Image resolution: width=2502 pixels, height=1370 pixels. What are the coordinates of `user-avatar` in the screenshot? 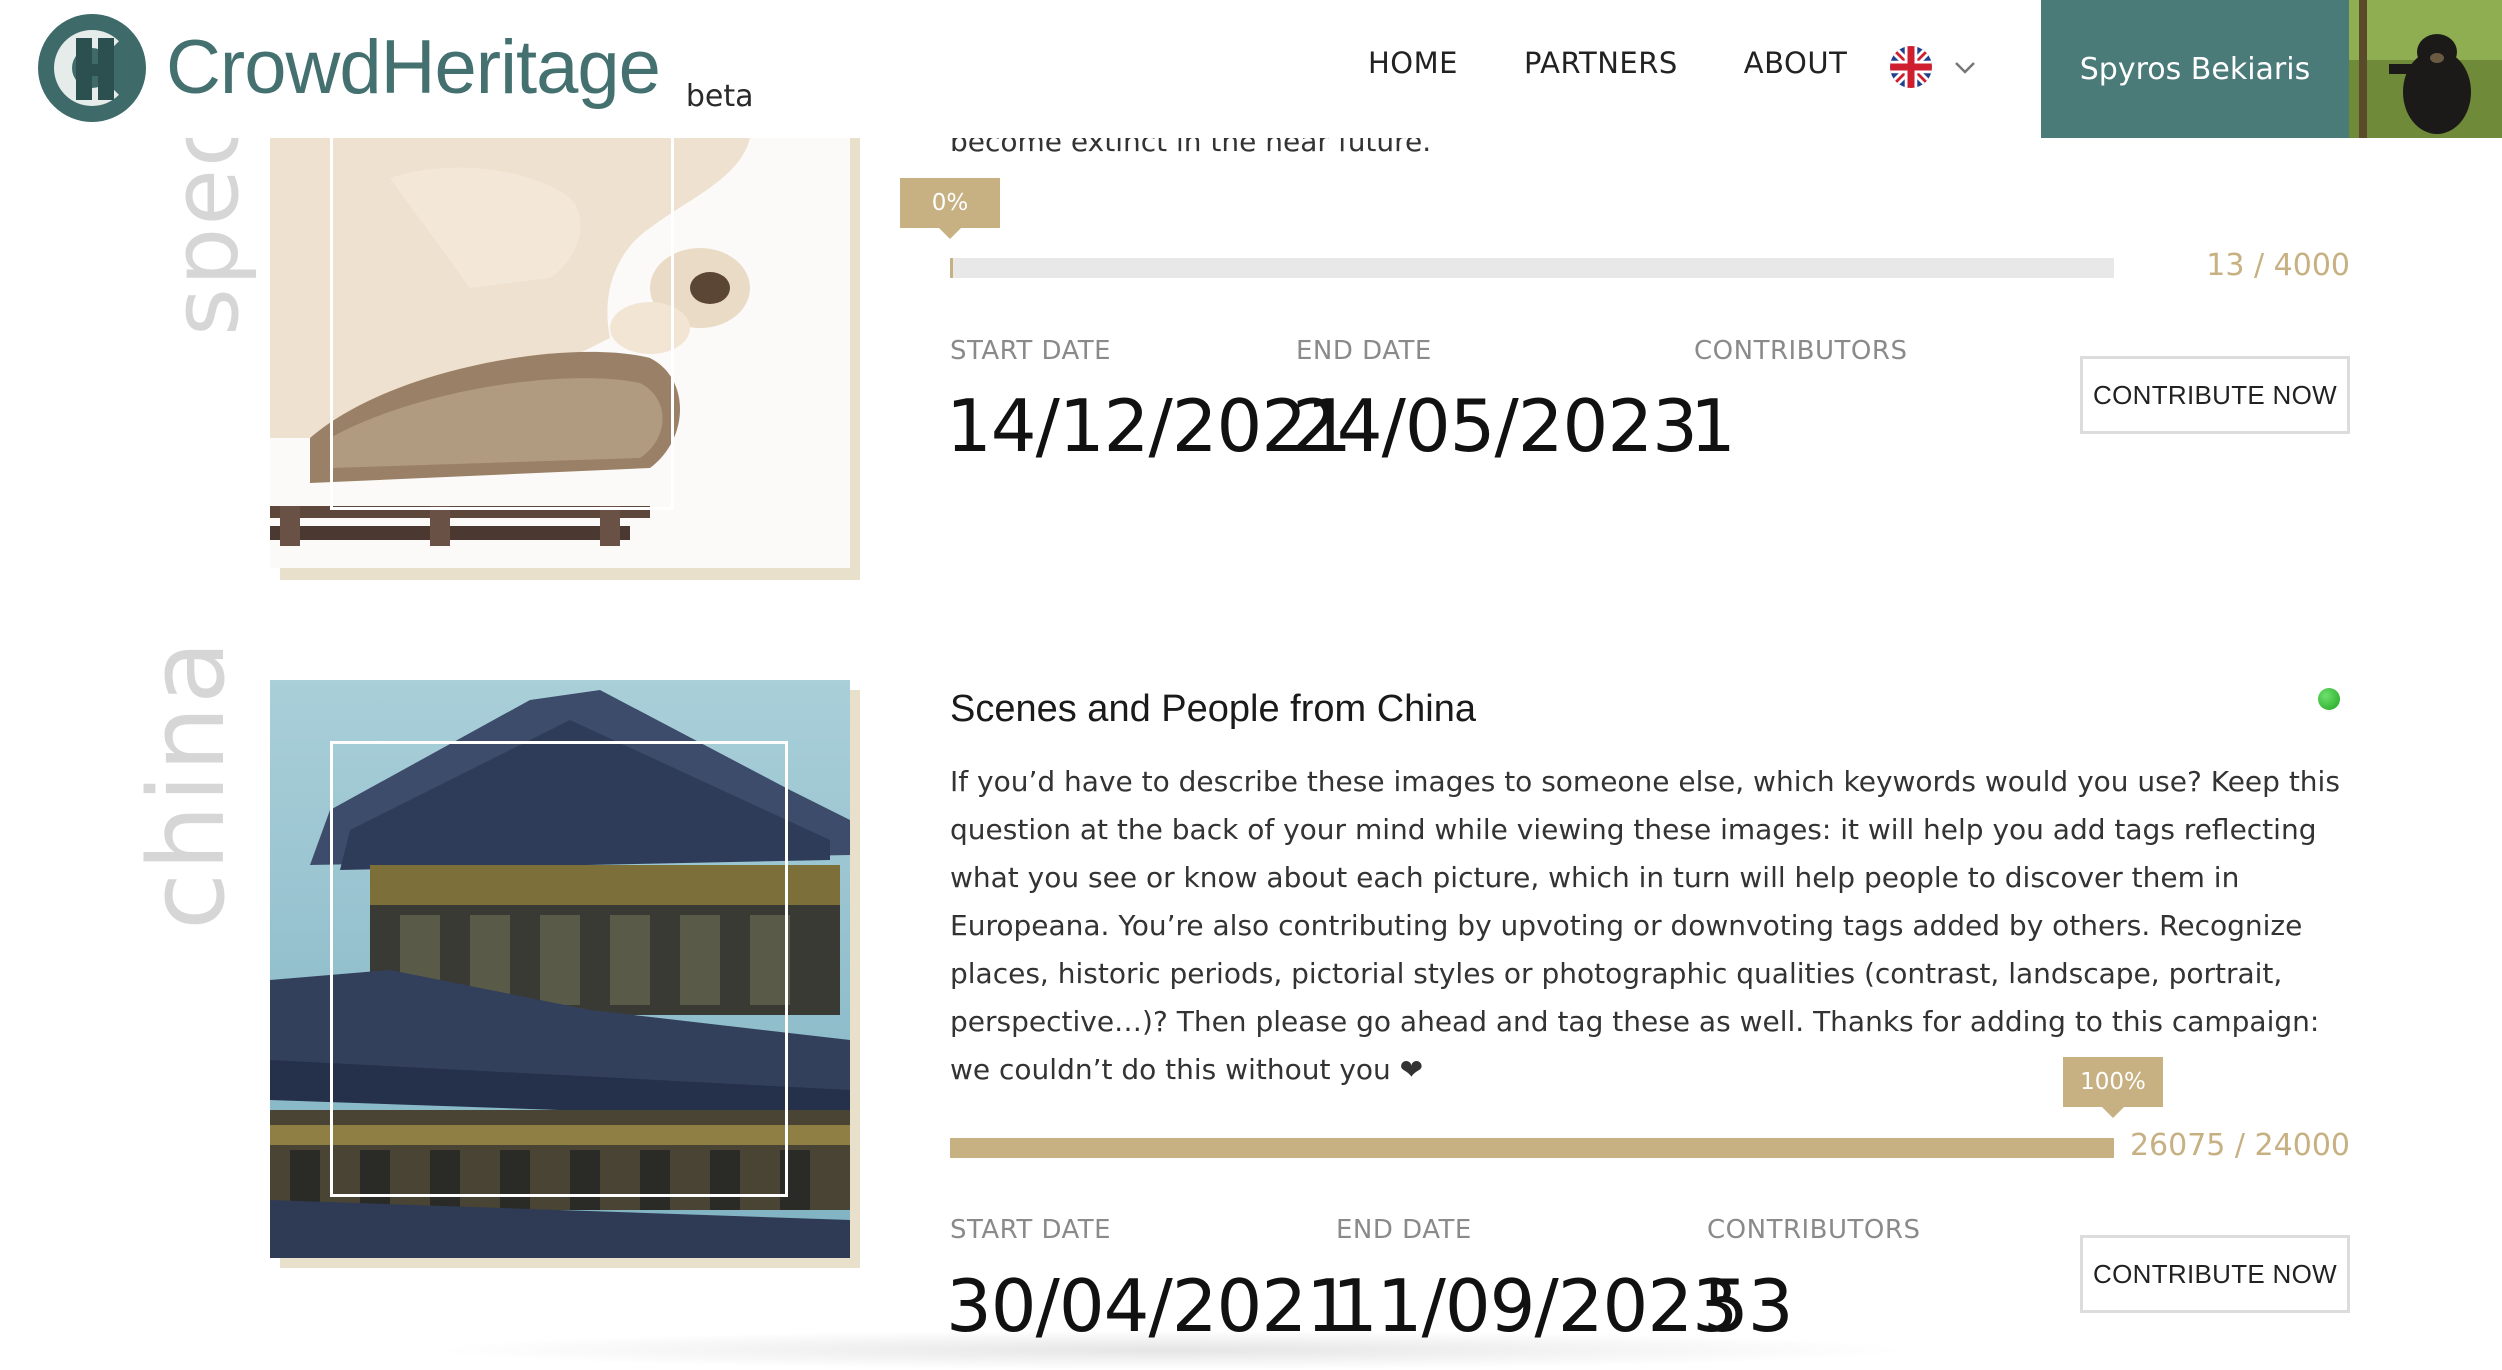 It's located at (2425, 69).